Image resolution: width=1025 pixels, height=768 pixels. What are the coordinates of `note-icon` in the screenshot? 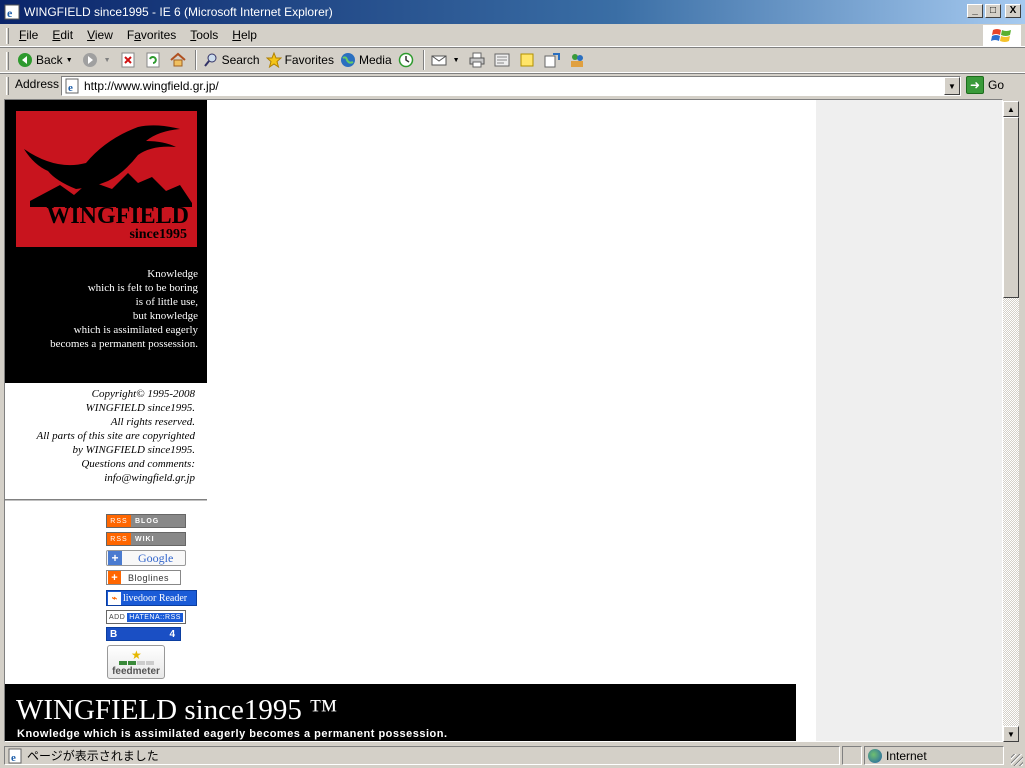 It's located at (527, 60).